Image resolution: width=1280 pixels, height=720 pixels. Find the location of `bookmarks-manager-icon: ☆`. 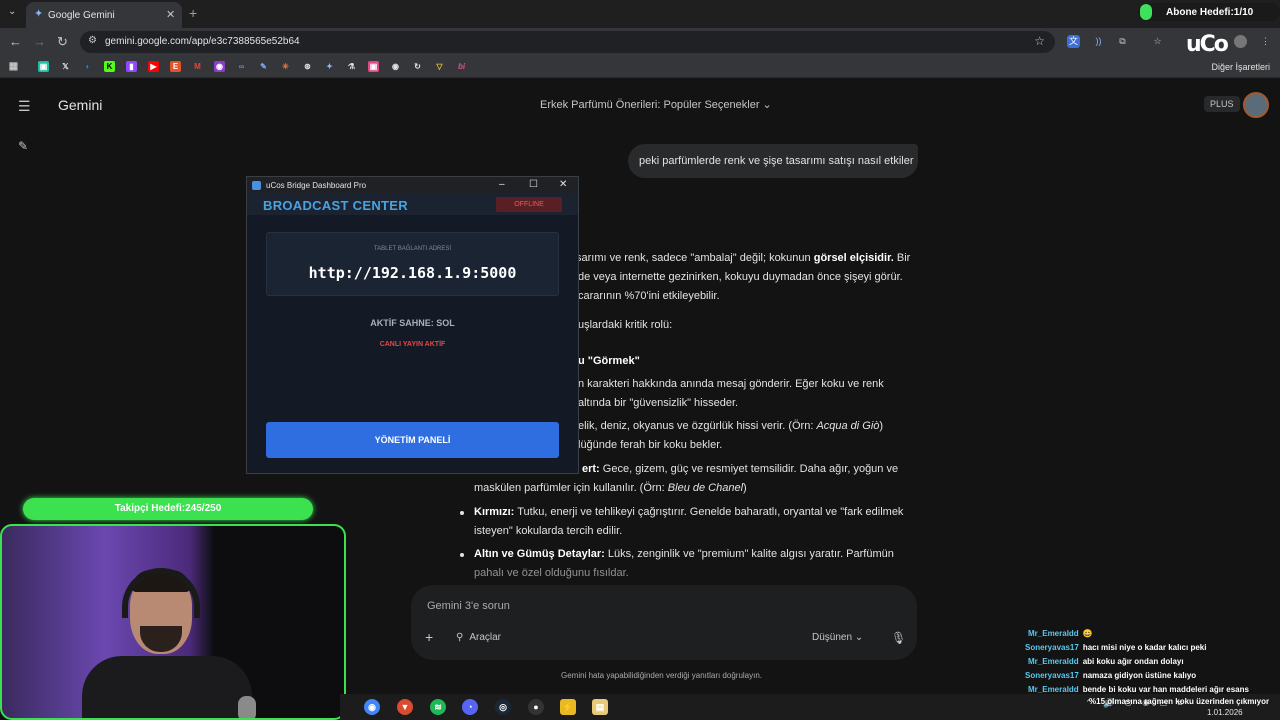

bookmarks-manager-icon: ☆ is located at coordinates (1157, 41).